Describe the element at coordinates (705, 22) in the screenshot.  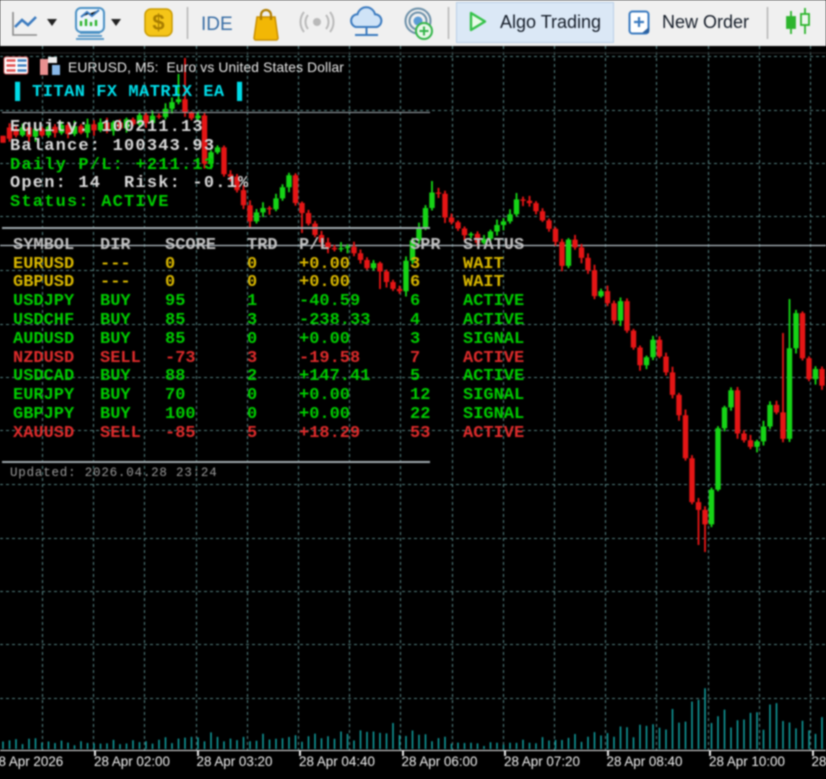
I see `svg-text: New Order` at that location.